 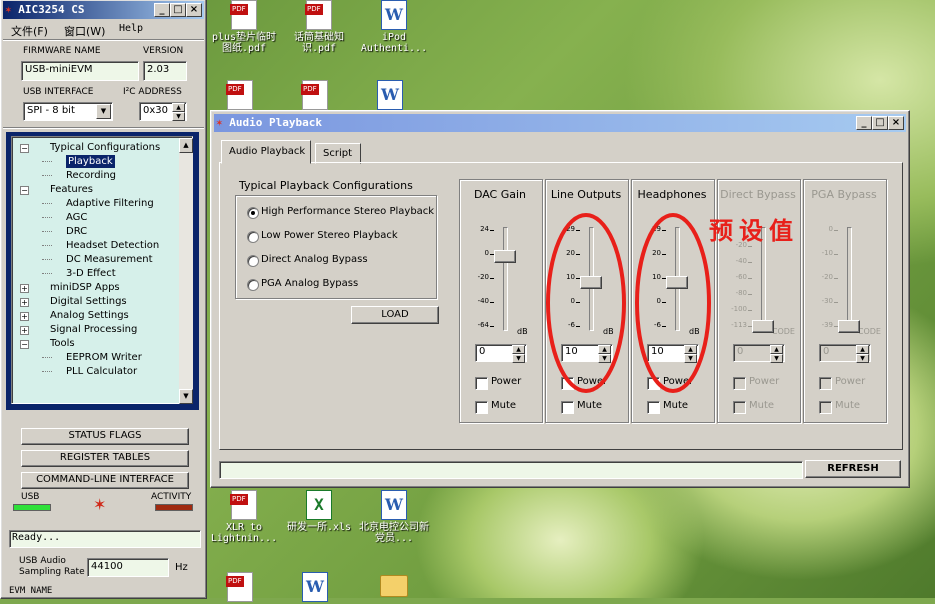 What do you see at coordinates (628, 303) in the screenshot?
I see `highlight-ellipses` at bounding box center [628, 303].